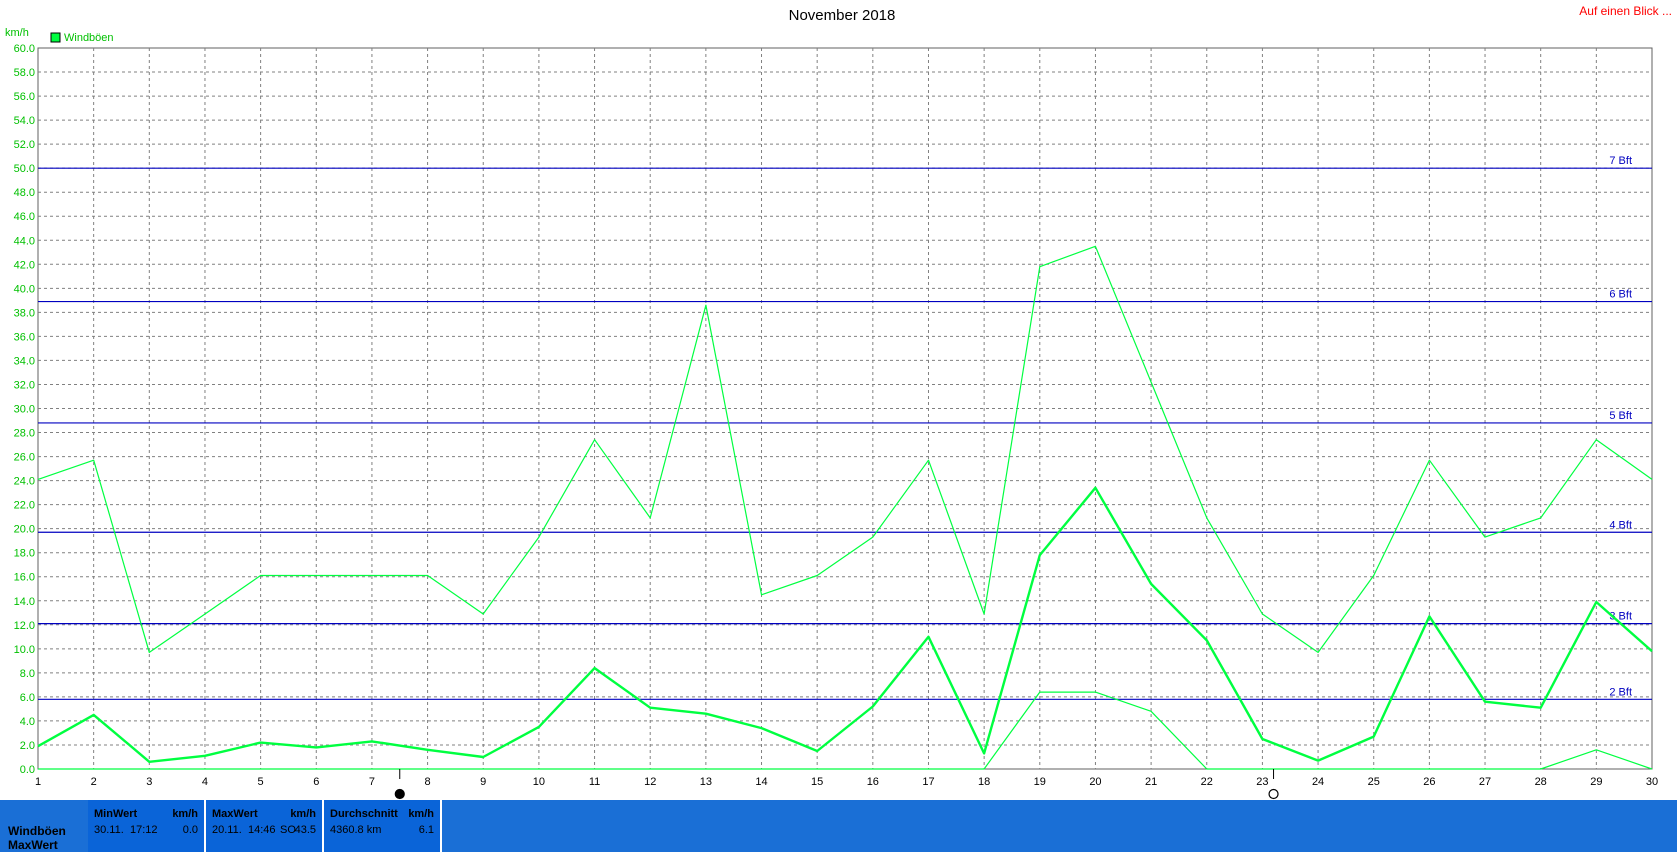 The height and width of the screenshot is (852, 1677). What do you see at coordinates (24, 193) in the screenshot?
I see `y-tick-label: 48.0` at bounding box center [24, 193].